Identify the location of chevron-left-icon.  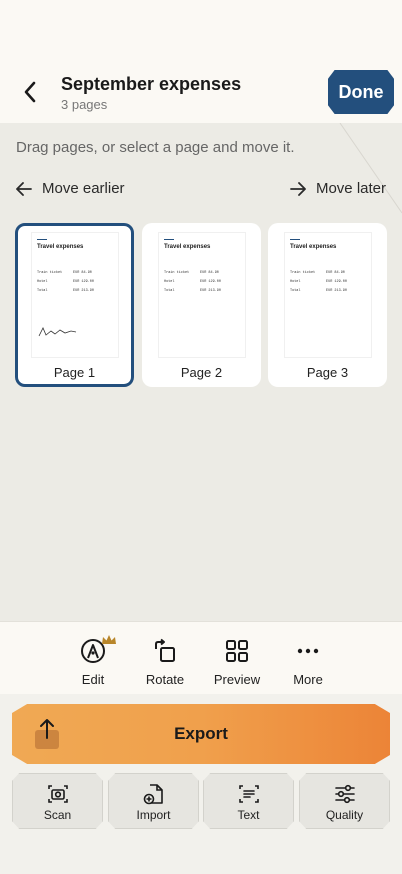
(30, 92).